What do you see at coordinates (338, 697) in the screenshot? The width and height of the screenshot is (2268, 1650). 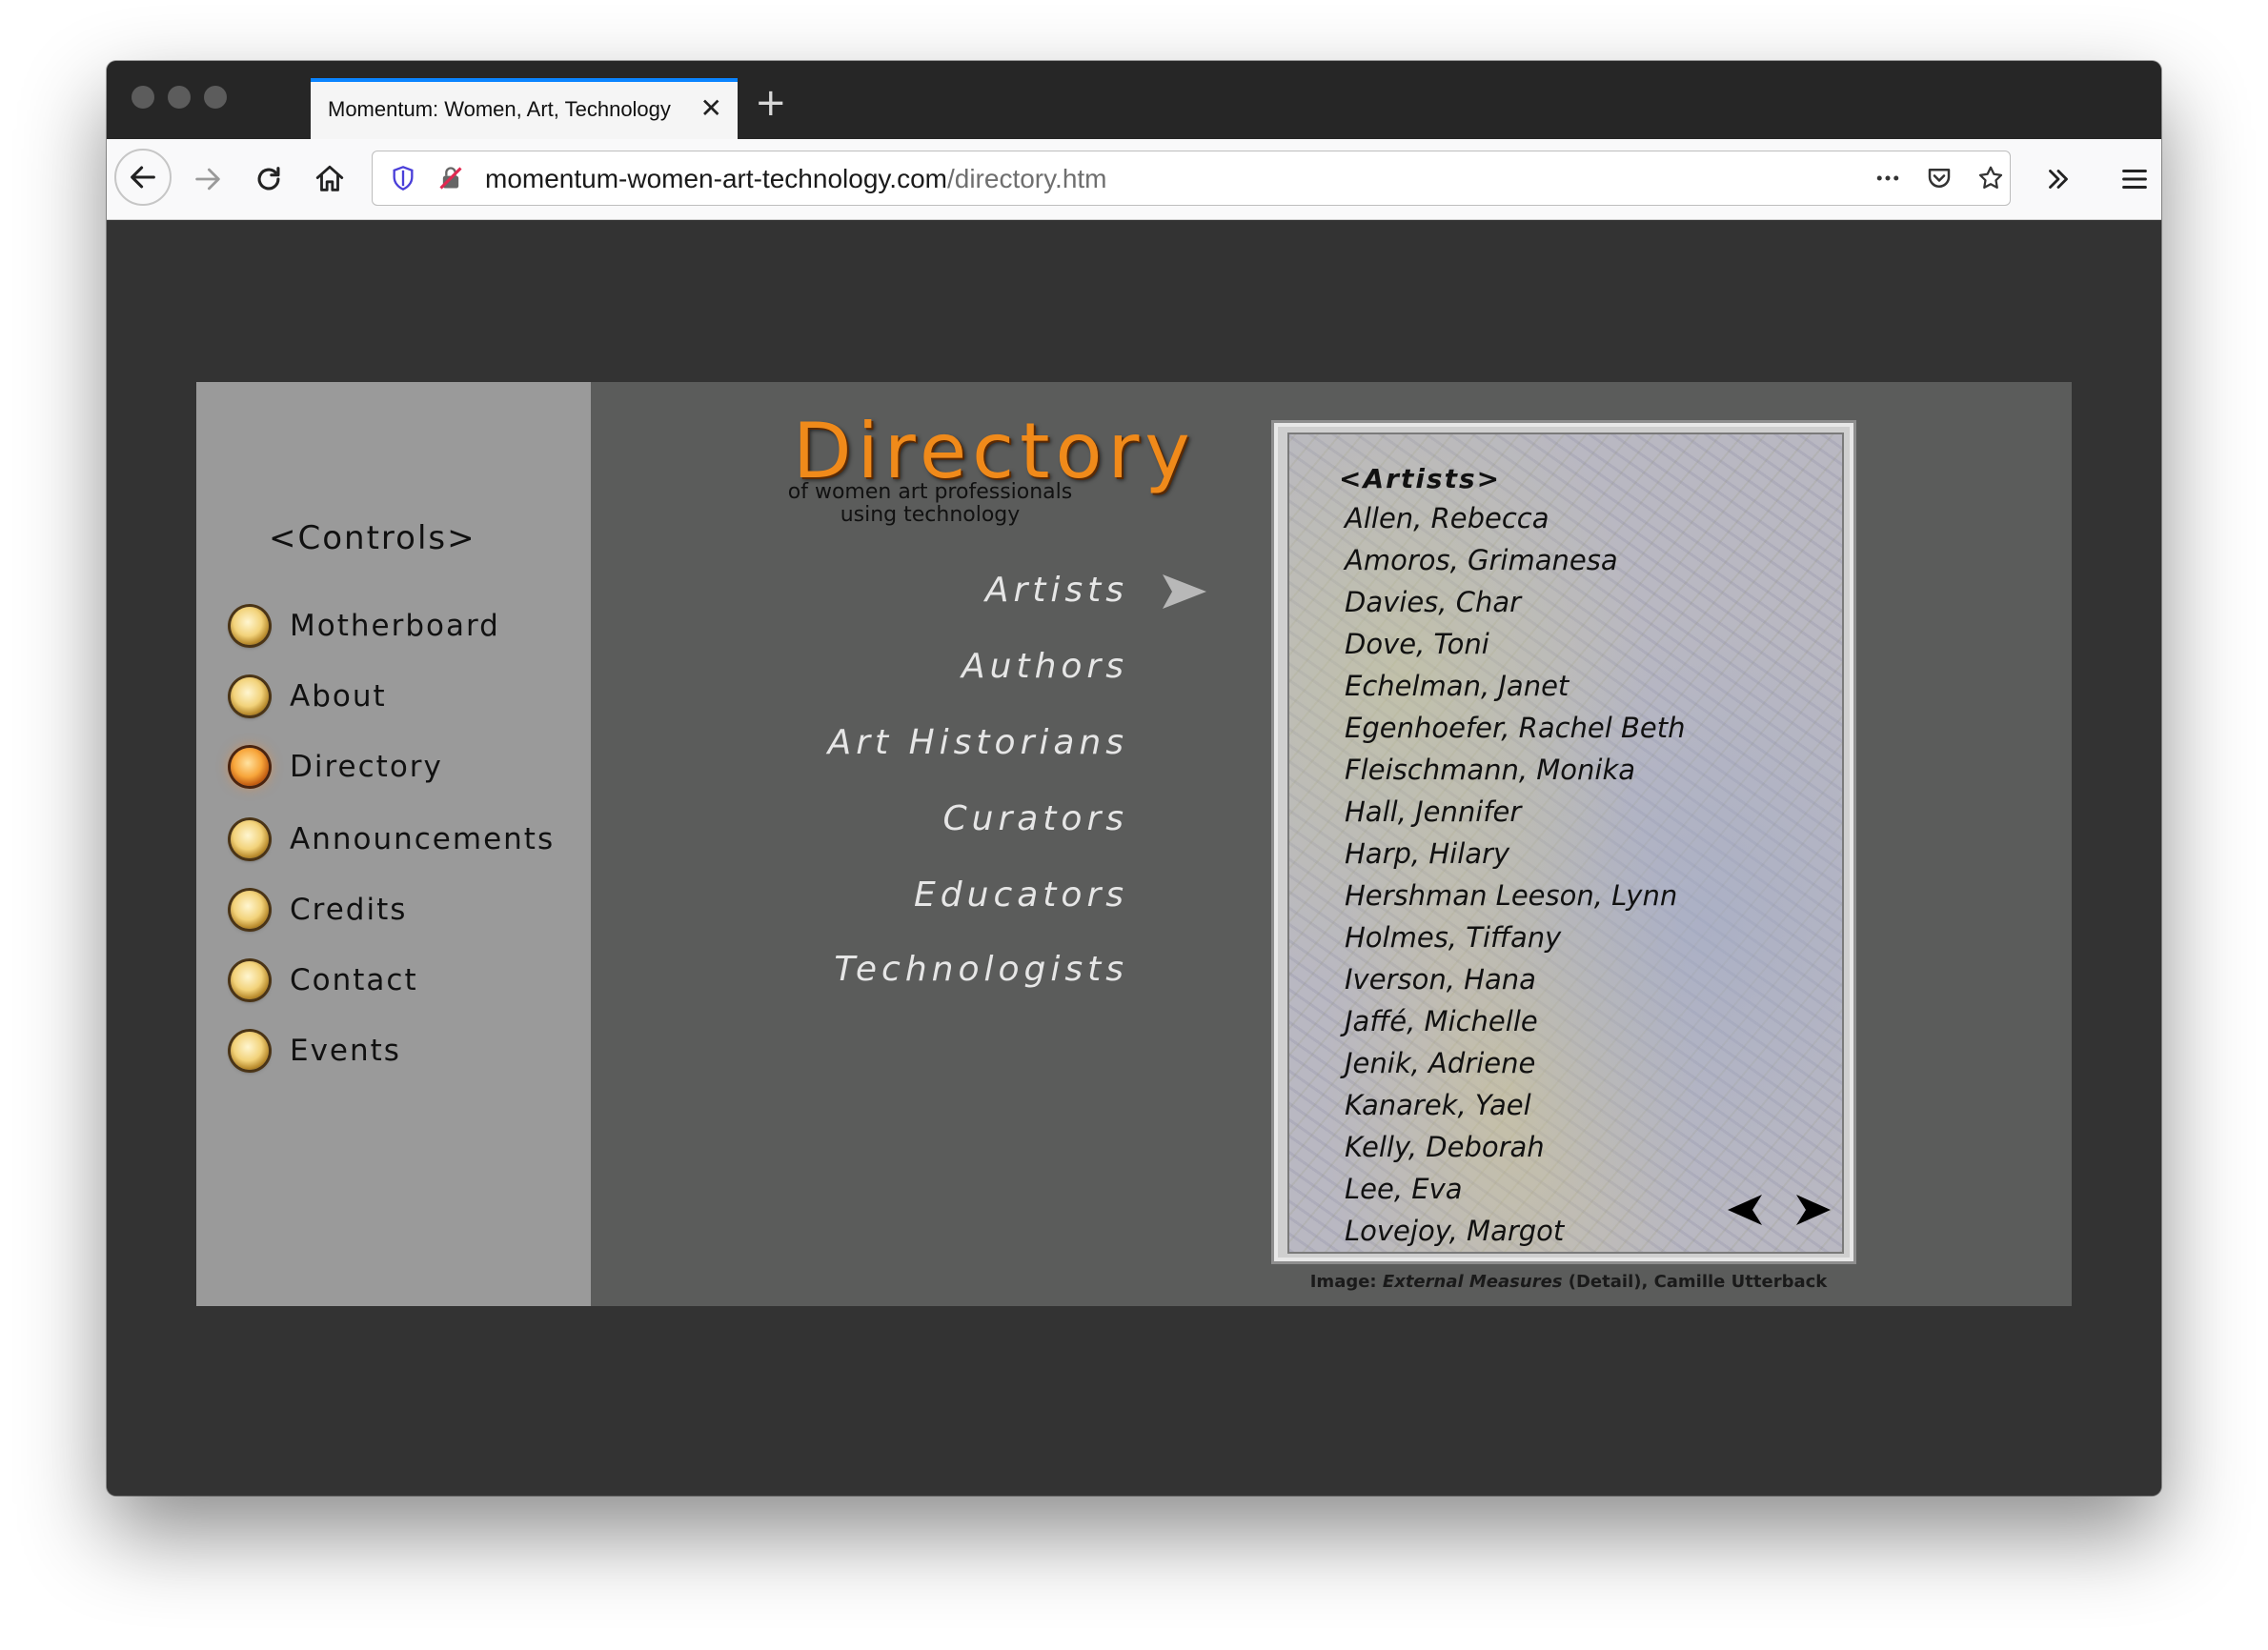 I see `nav-item-label: About` at bounding box center [338, 697].